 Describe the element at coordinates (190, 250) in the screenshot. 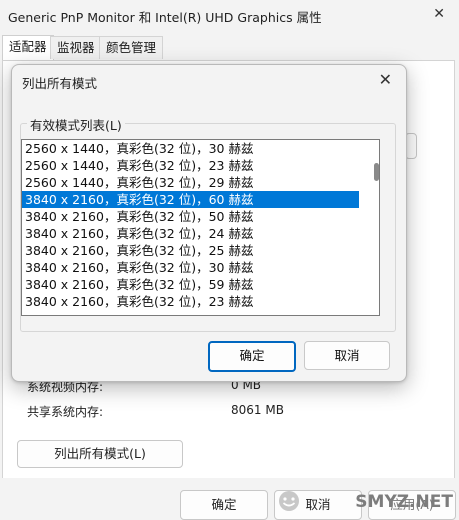

I see `list-item: 3840 x 2160，真彩色(32 位)，25 赫兹` at that location.